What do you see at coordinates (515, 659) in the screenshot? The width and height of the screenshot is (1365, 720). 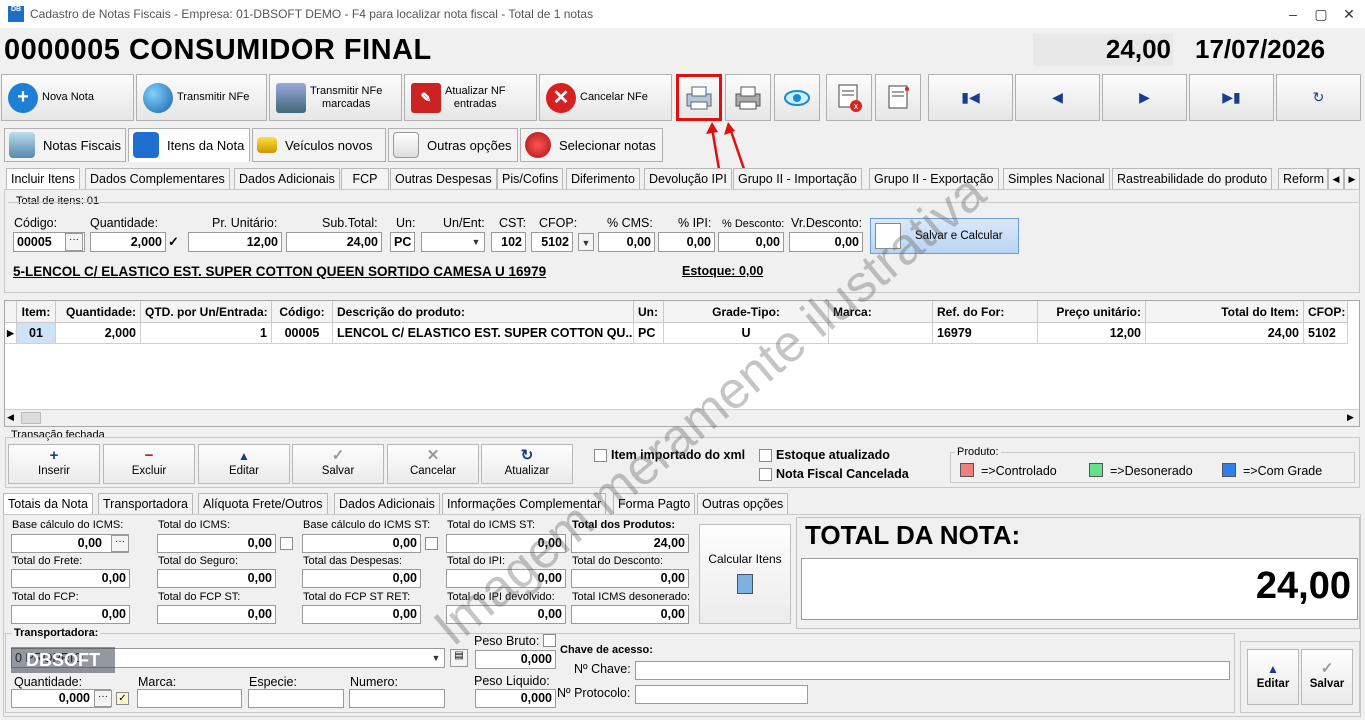 I see `peso-bruto-input: 0,000` at bounding box center [515, 659].